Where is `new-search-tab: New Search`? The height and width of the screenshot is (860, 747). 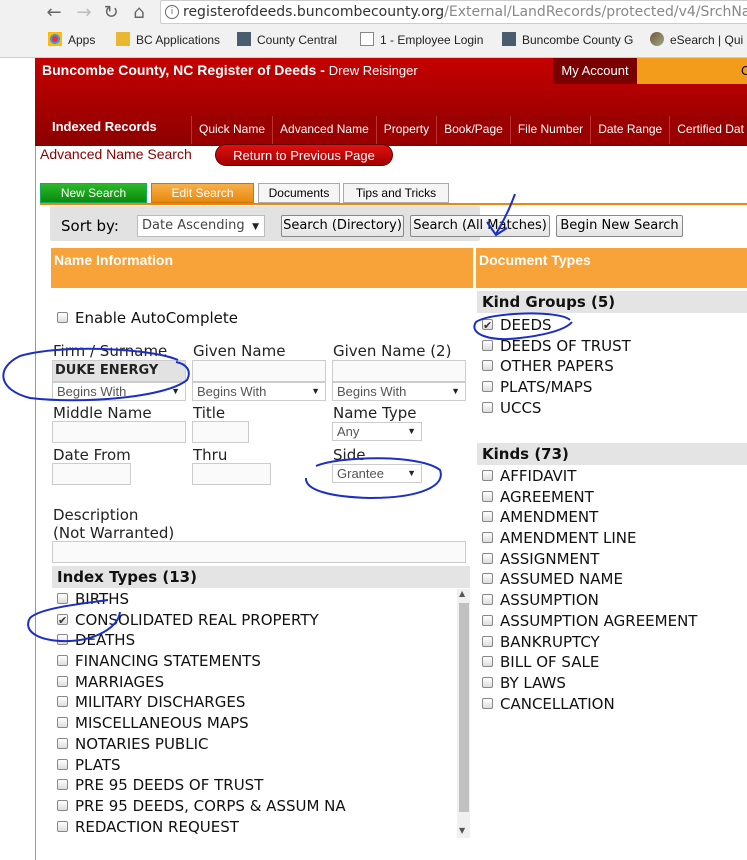 new-search-tab: New Search is located at coordinates (93, 193).